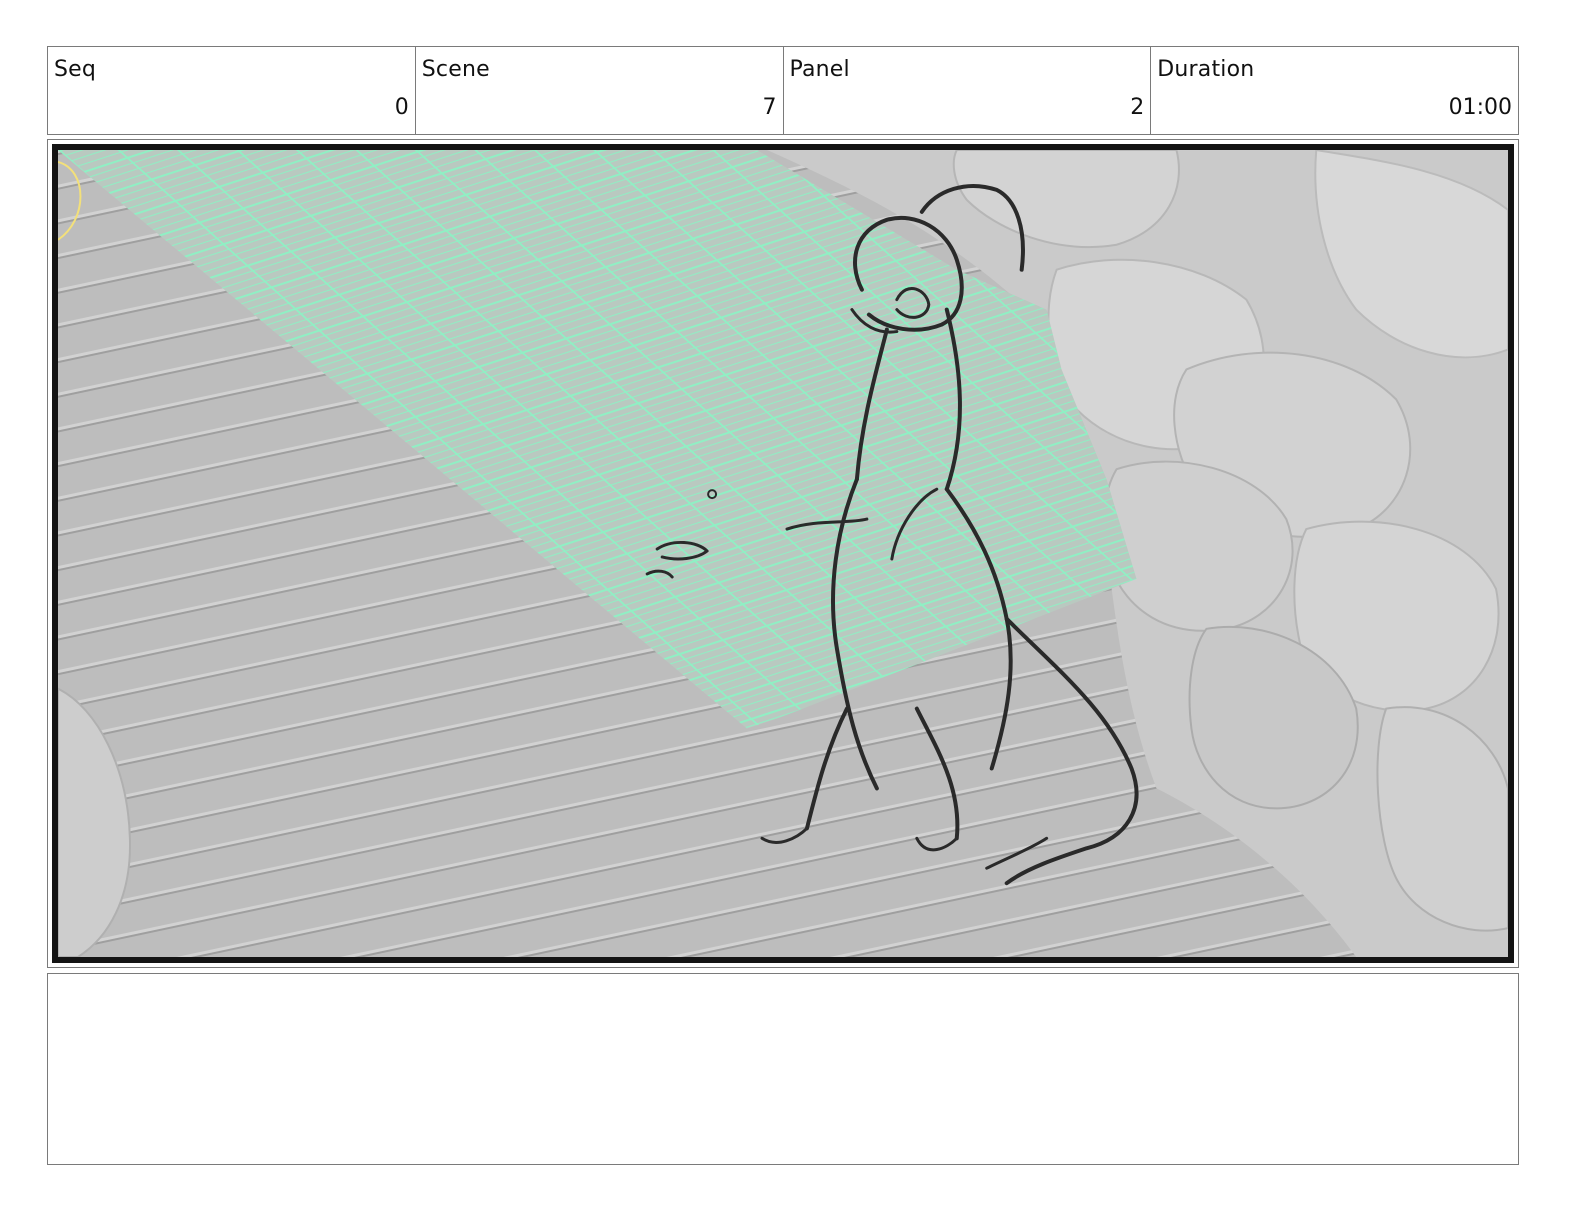 The height and width of the screenshot is (1224, 1584). Describe the element at coordinates (769, 107) in the screenshot. I see `scene-value: 7` at that location.